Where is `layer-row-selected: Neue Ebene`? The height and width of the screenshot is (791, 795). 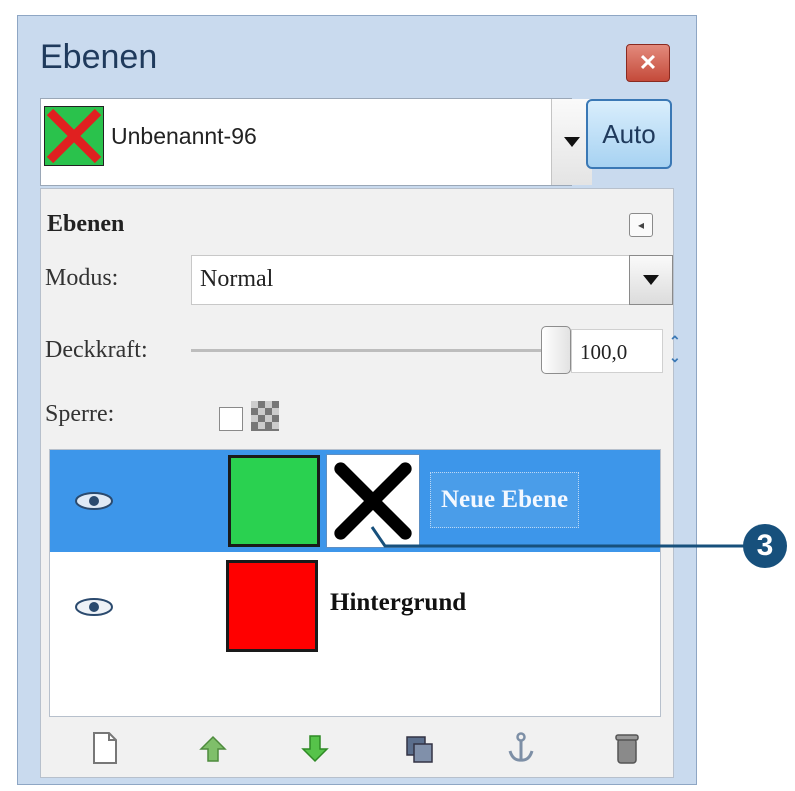 layer-row-selected: Neue Ebene is located at coordinates (355, 501).